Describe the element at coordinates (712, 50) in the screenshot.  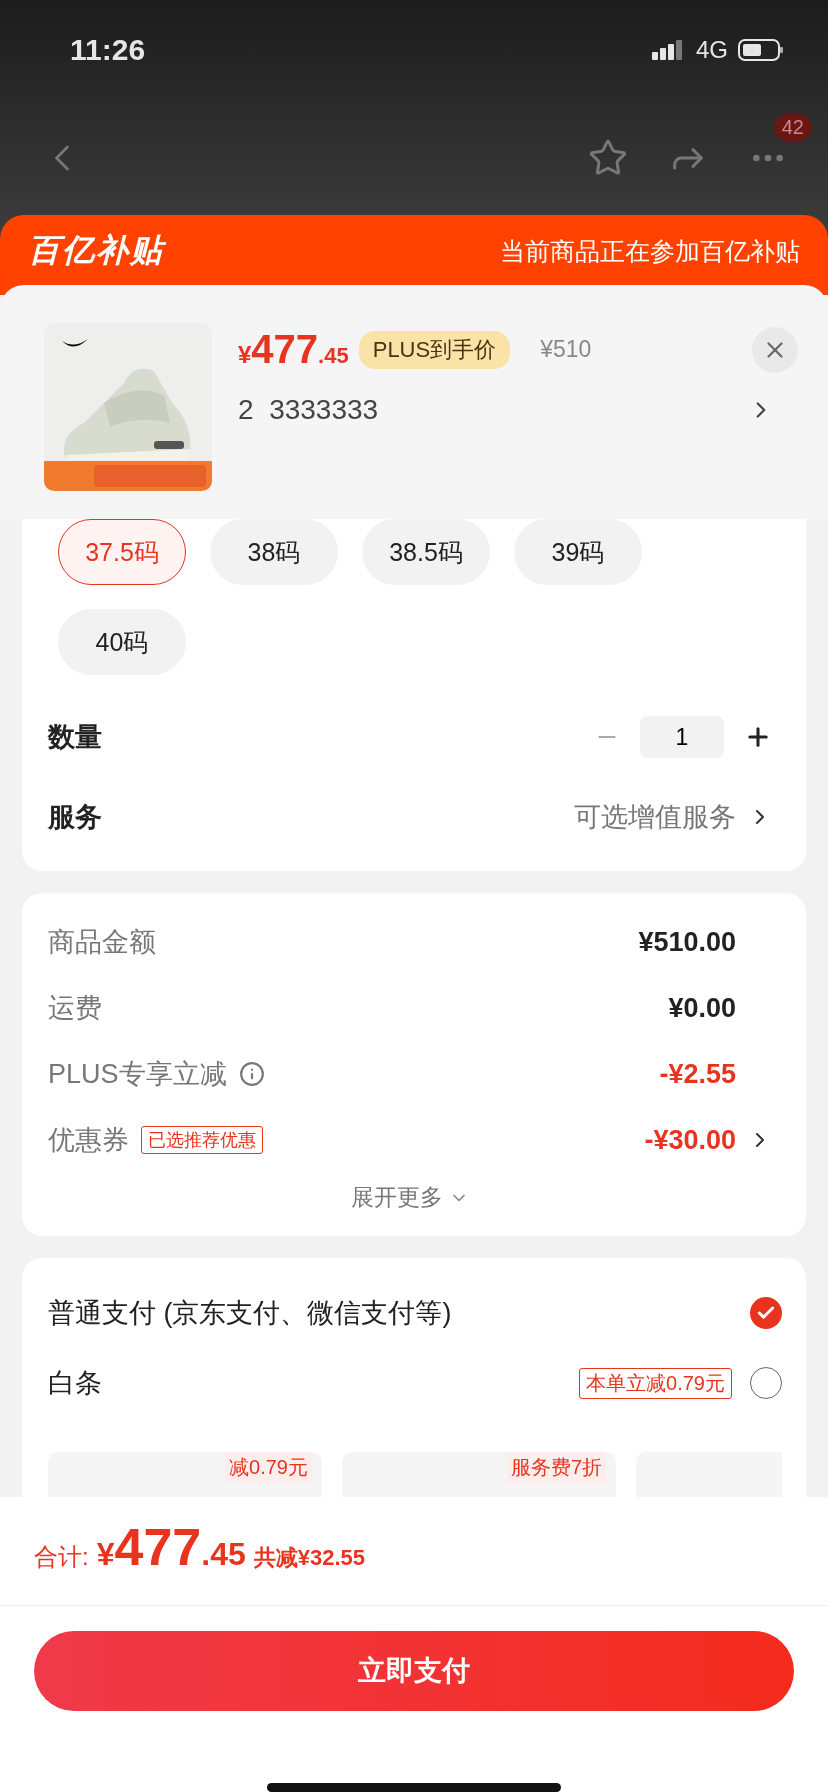
I see `network-label: 4G` at that location.